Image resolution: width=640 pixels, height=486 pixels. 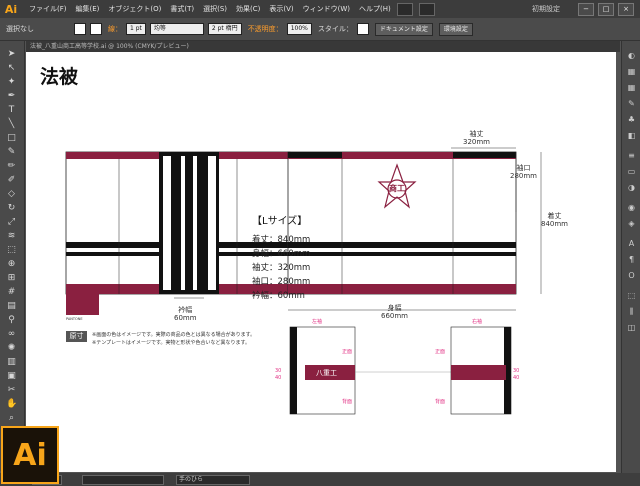 I want to click on scale-tool-icon: ⤢, so click(x=11, y=222).